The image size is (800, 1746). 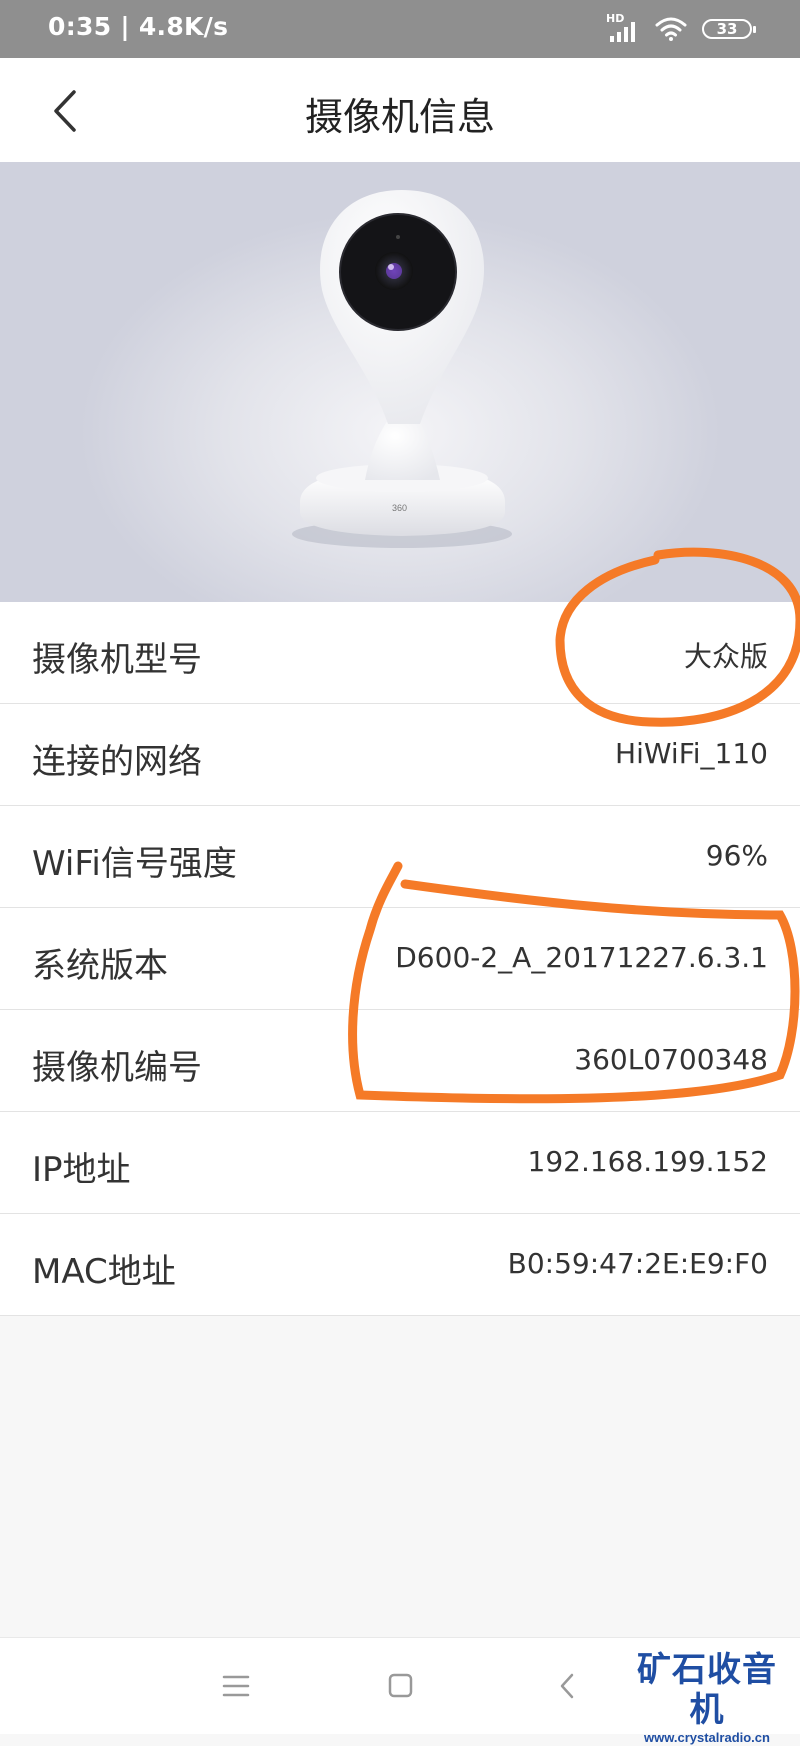 I want to click on info-row-model: 摄像机型号 大众版, so click(x=400, y=653).